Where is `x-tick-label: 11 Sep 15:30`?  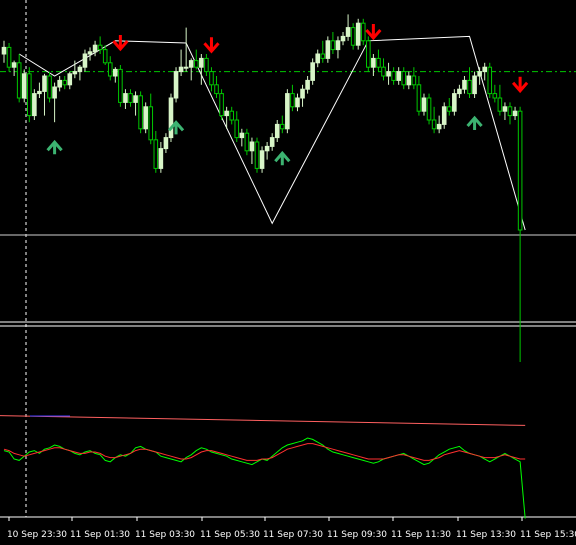
x-tick-label: 11 Sep 15:30 is located at coordinates (548, 535).